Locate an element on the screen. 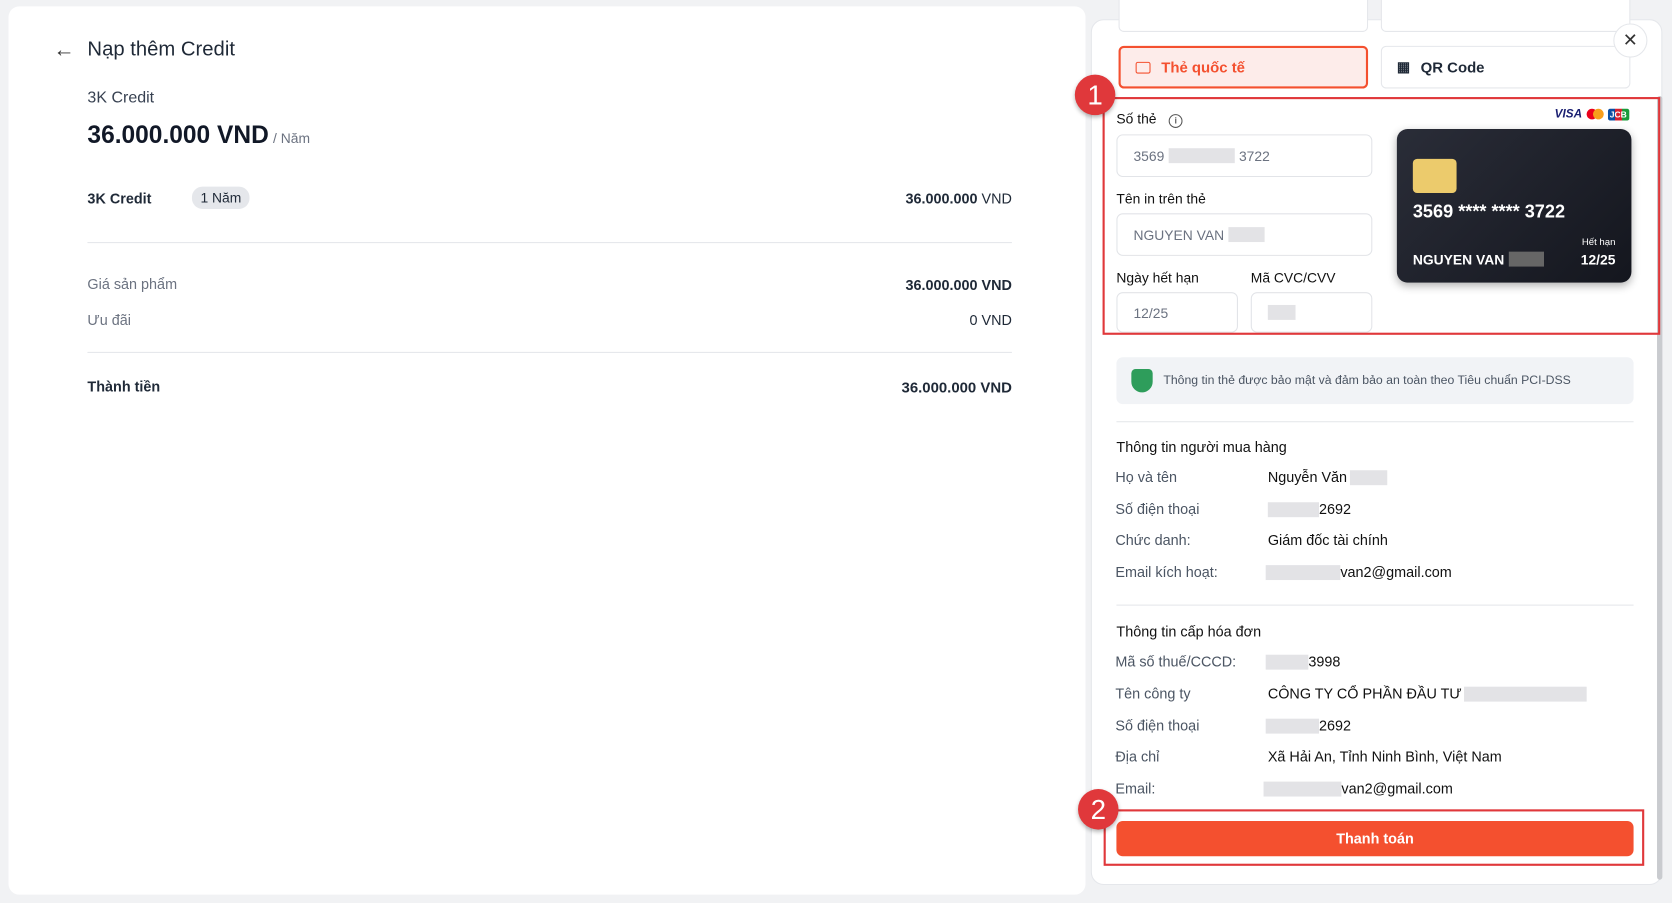  product-period: / Năm is located at coordinates (292, 138).